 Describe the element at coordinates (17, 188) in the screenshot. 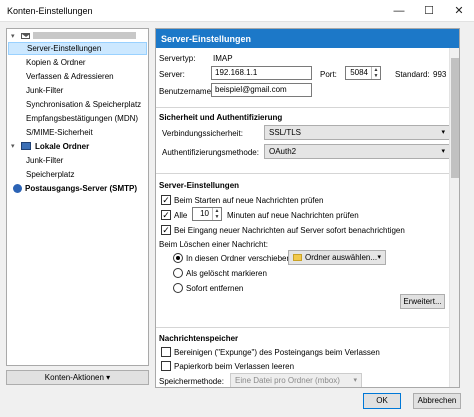

I see `smtp-server-icon` at that location.